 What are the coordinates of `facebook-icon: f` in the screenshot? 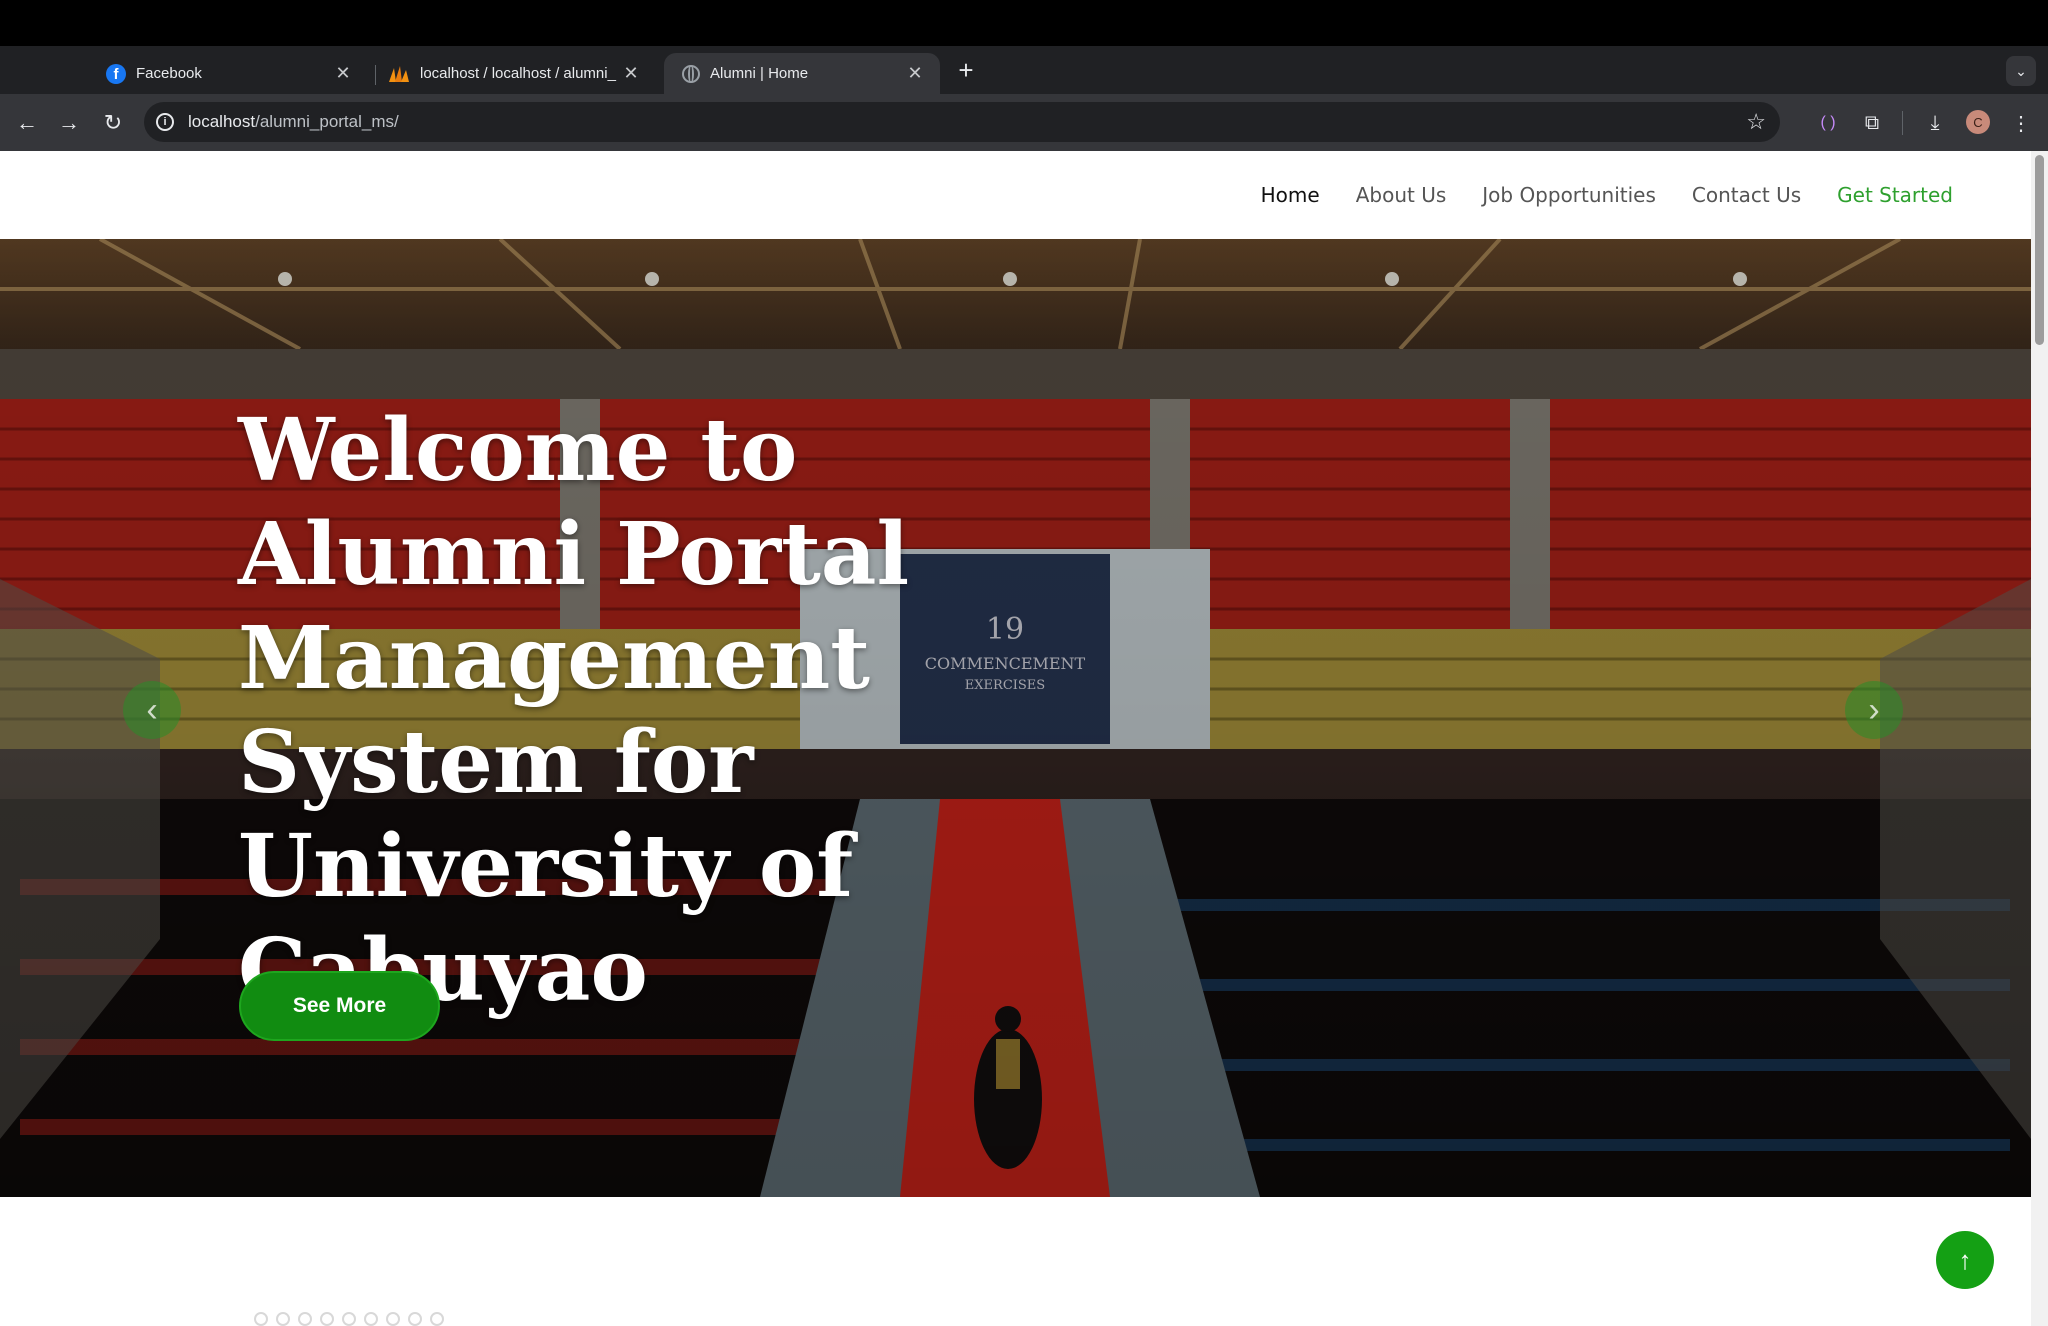 It's located at (116, 73).